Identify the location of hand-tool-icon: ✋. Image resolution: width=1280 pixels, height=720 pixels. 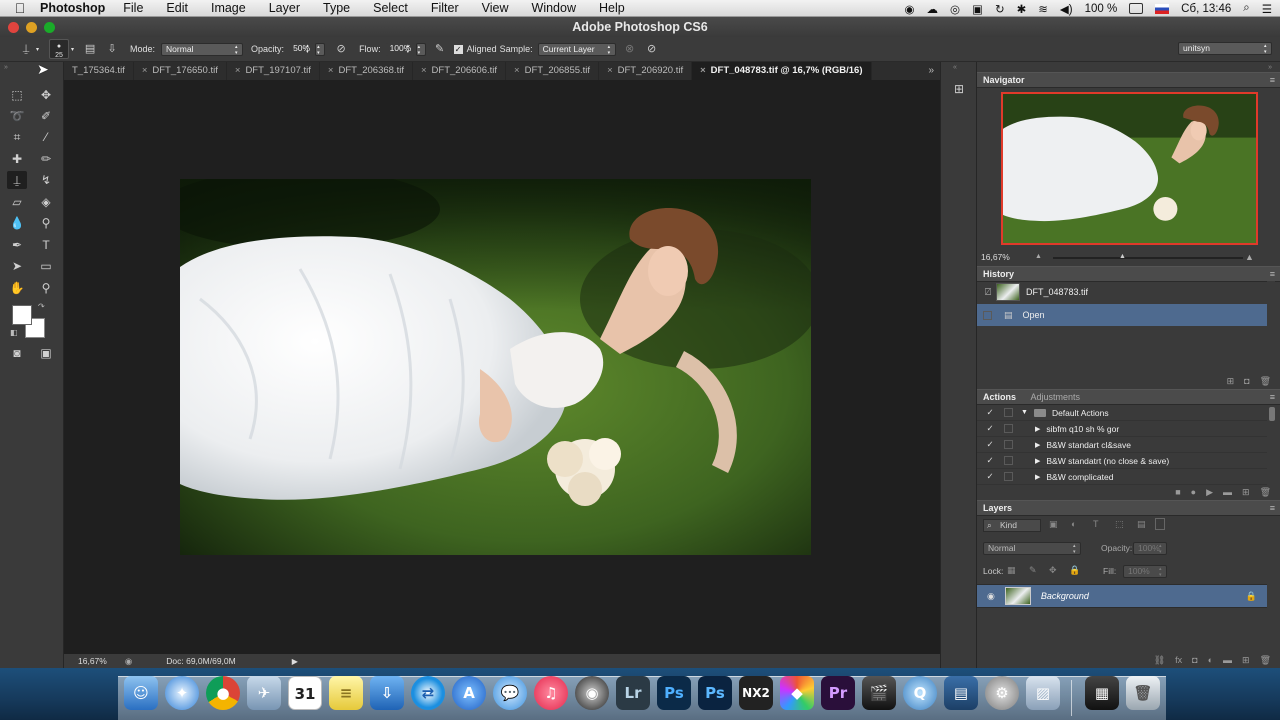
(17, 288).